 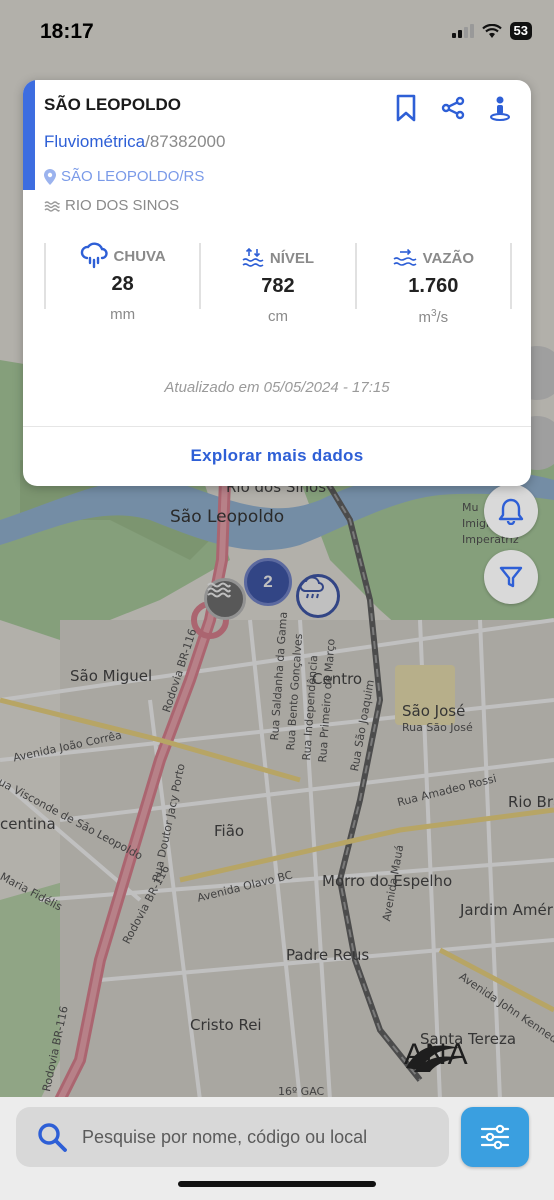 I want to click on bottom-search-bar, so click(x=277, y=1148).